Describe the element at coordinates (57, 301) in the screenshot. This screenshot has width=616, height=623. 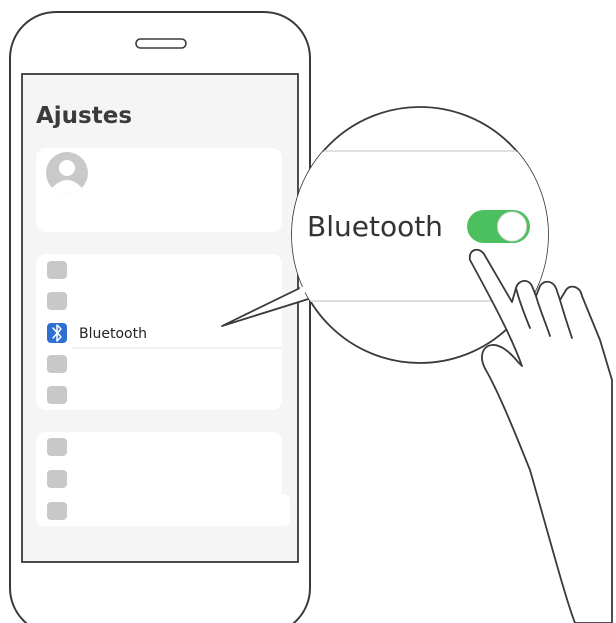
I see `setting-row-2-icon` at that location.